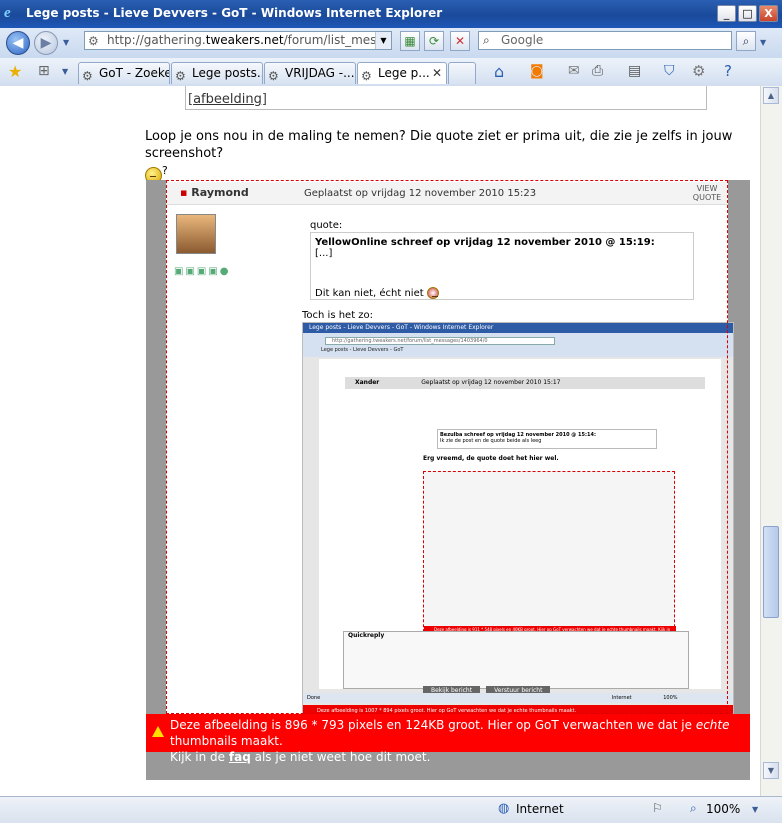  I want to click on stop-icon: ✕, so click(460, 41).